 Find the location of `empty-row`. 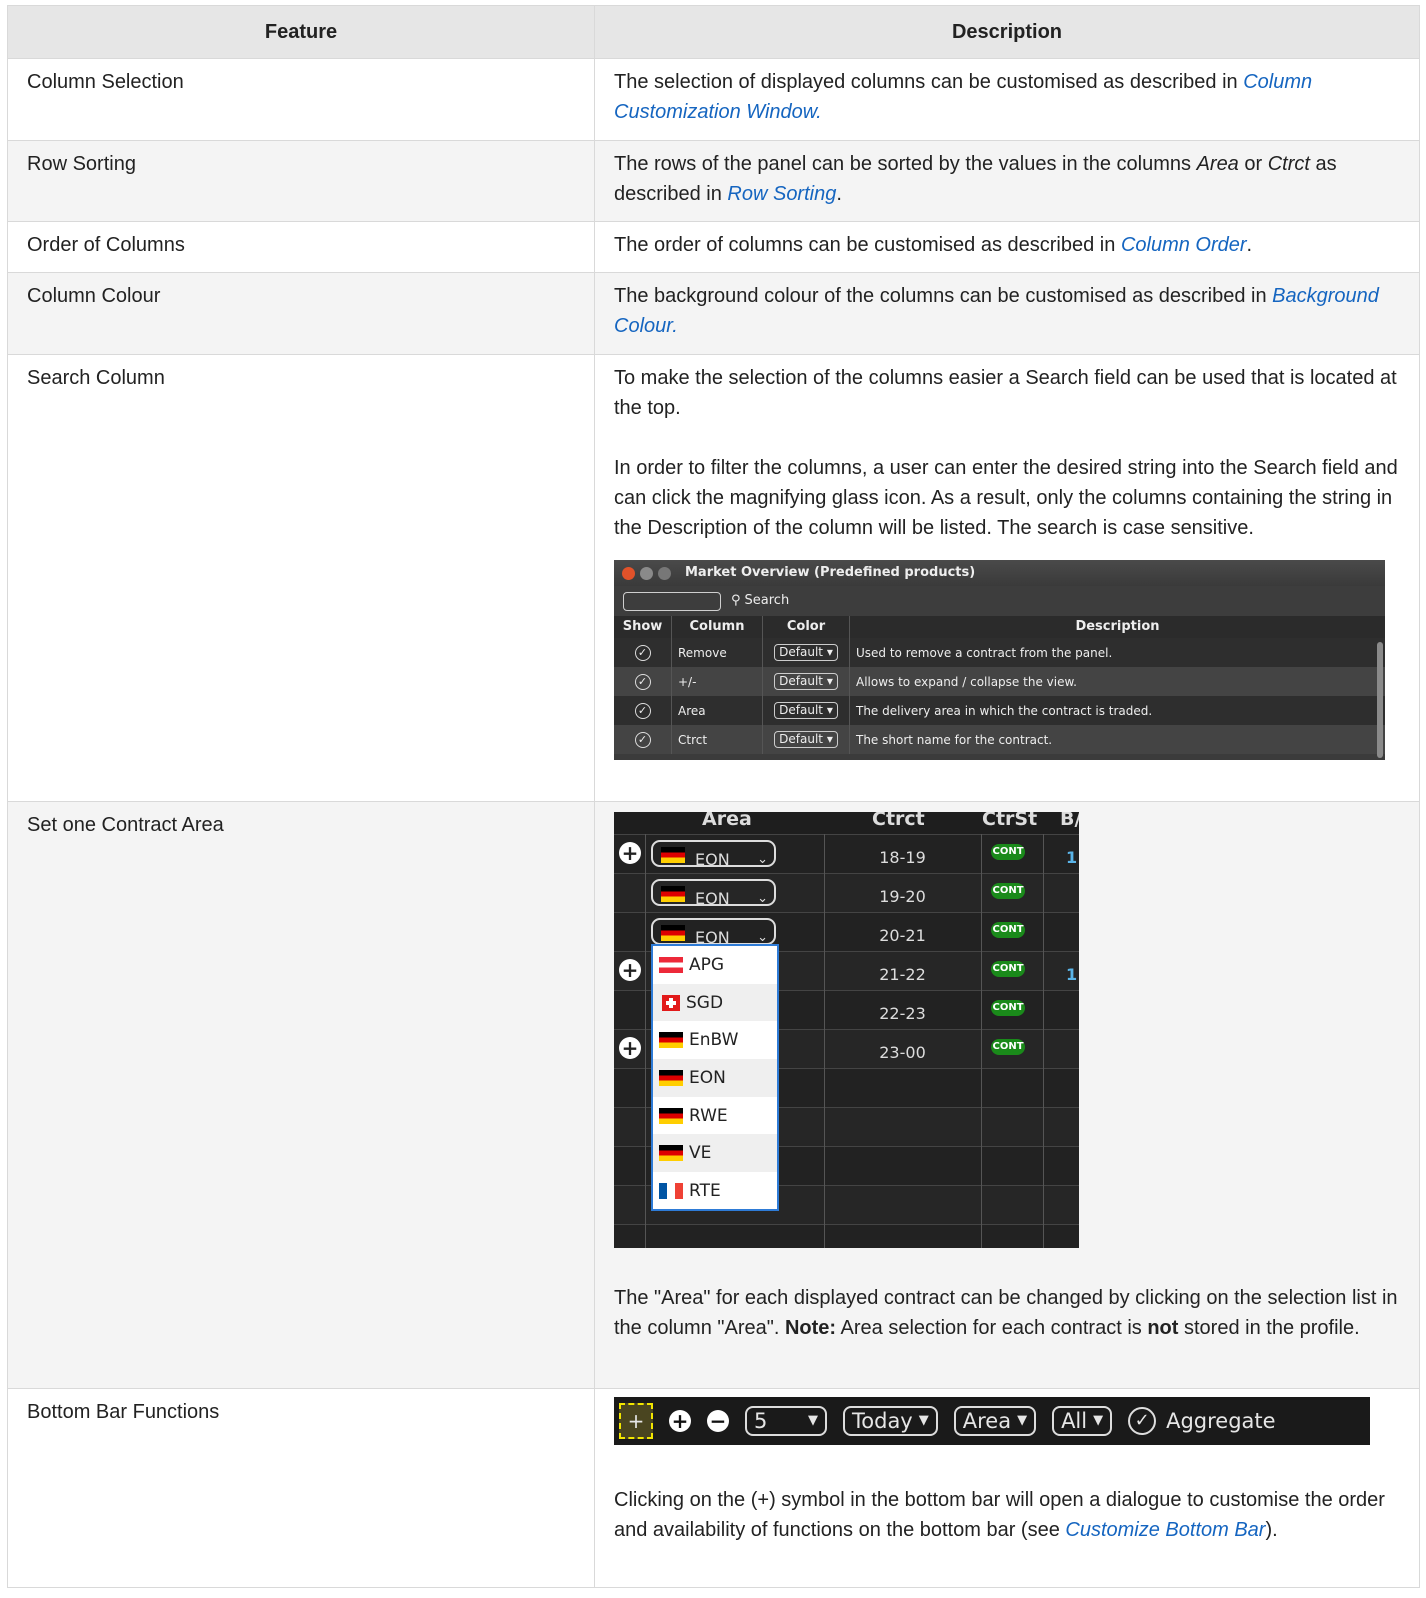

empty-row is located at coordinates (846, 1236).